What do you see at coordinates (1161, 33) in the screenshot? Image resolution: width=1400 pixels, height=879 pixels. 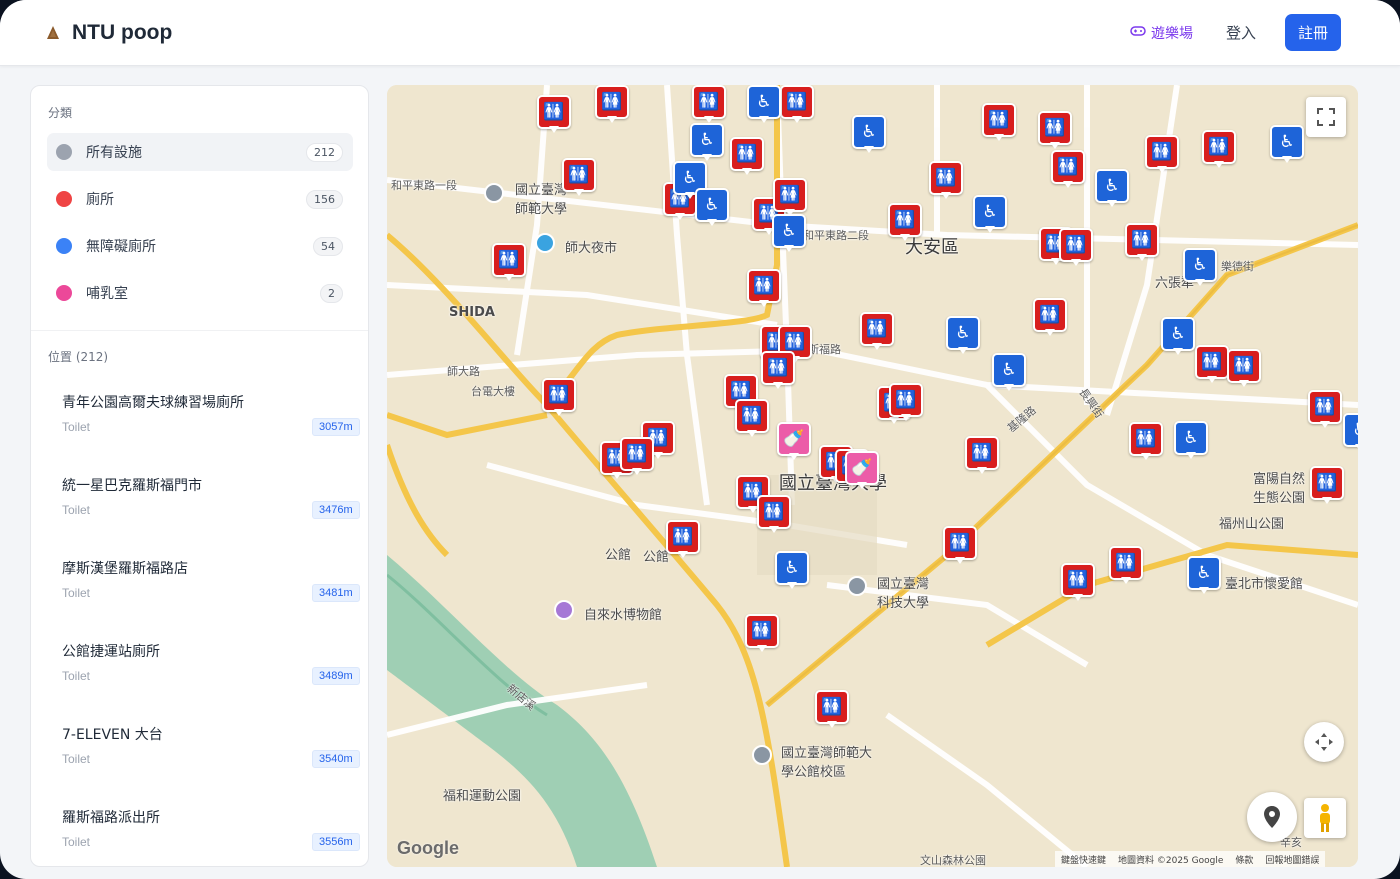 I see `playground-link: 遊樂場` at bounding box center [1161, 33].